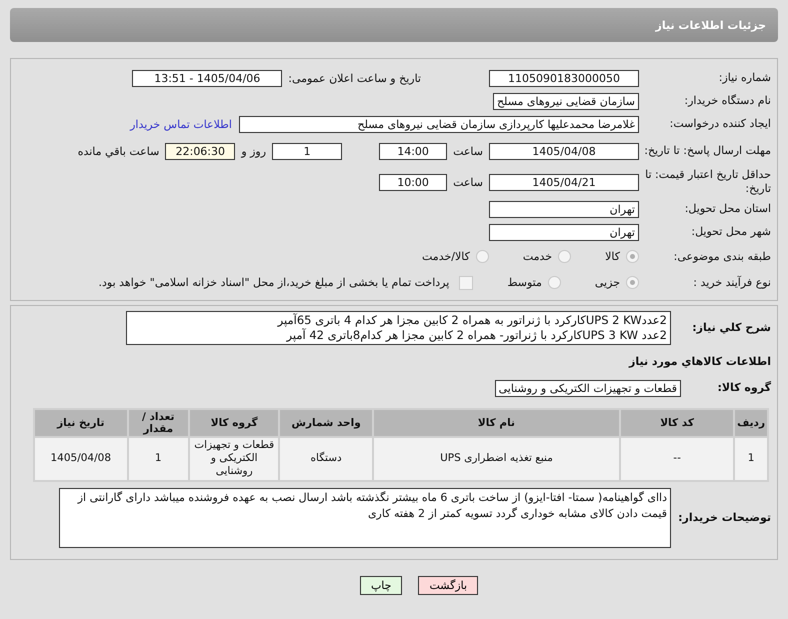 Image resolution: width=788 pixels, height=619 pixels. What do you see at coordinates (119, 151) in the screenshot?
I see `field-label: ساعت باقي مانده` at bounding box center [119, 151].